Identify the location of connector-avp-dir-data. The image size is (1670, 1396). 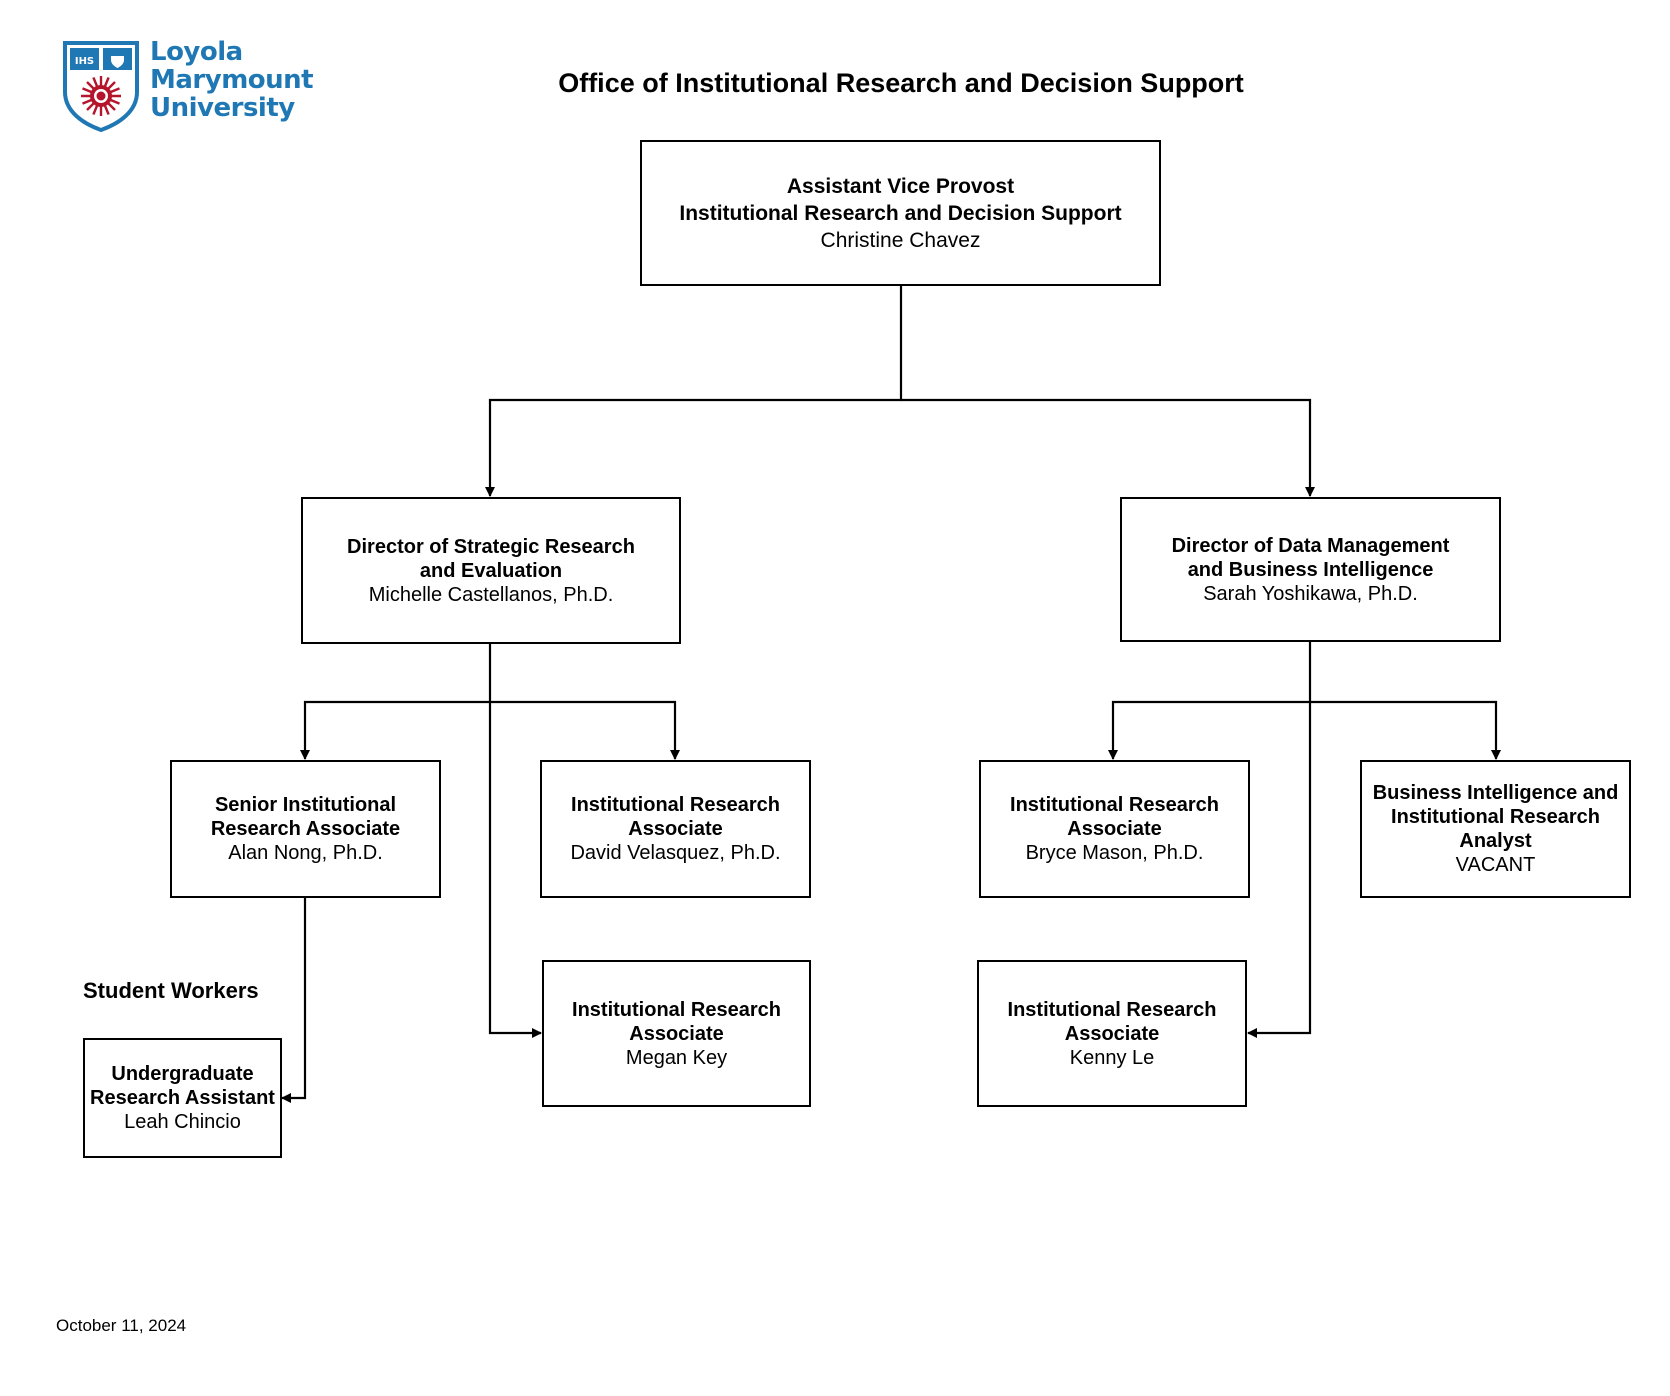
(1108, 447).